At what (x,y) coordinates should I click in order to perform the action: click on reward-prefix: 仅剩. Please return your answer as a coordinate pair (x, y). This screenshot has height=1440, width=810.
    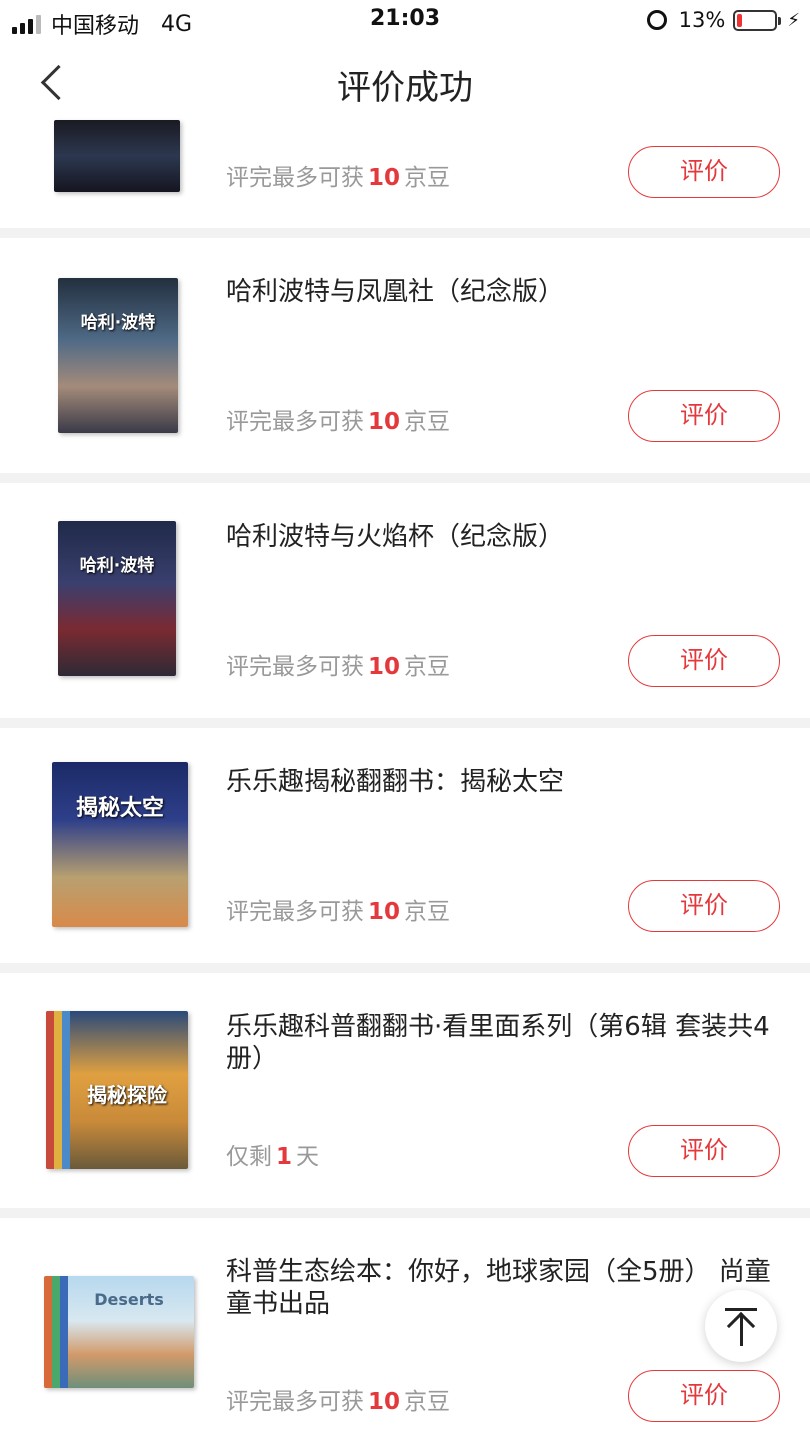
    Looking at the image, I should click on (249, 1157).